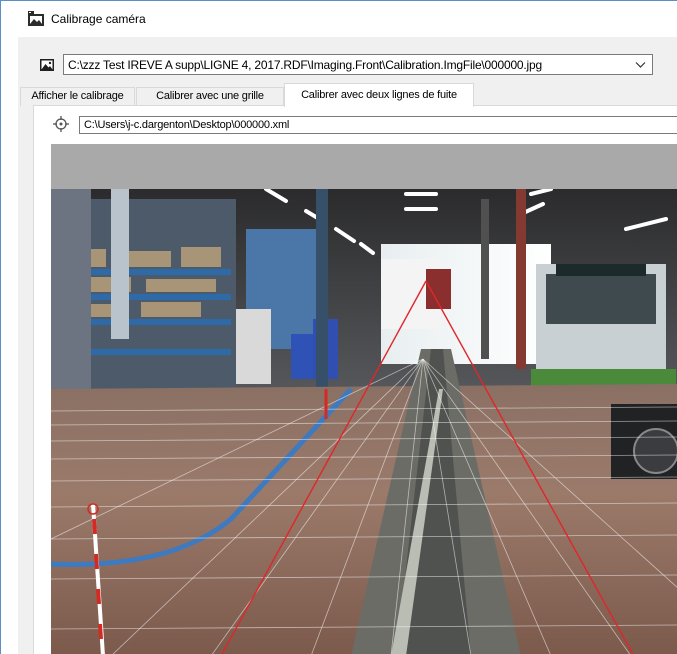 This screenshot has height=654, width=677. I want to click on chevron-down-icon, so click(640, 64).